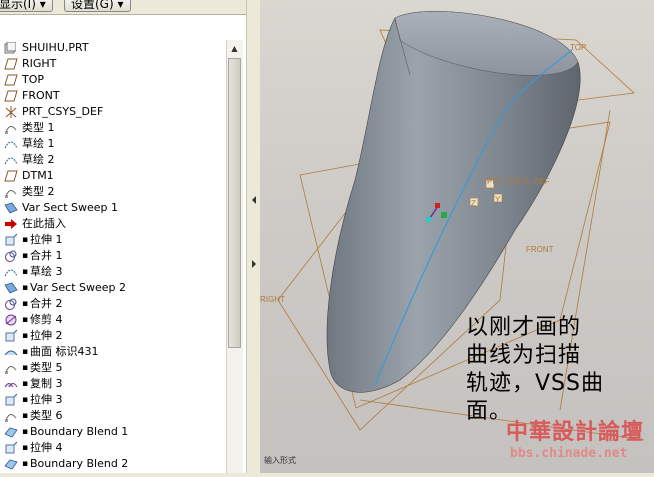  I want to click on tree-item-label: 类型 2, so click(38, 191).